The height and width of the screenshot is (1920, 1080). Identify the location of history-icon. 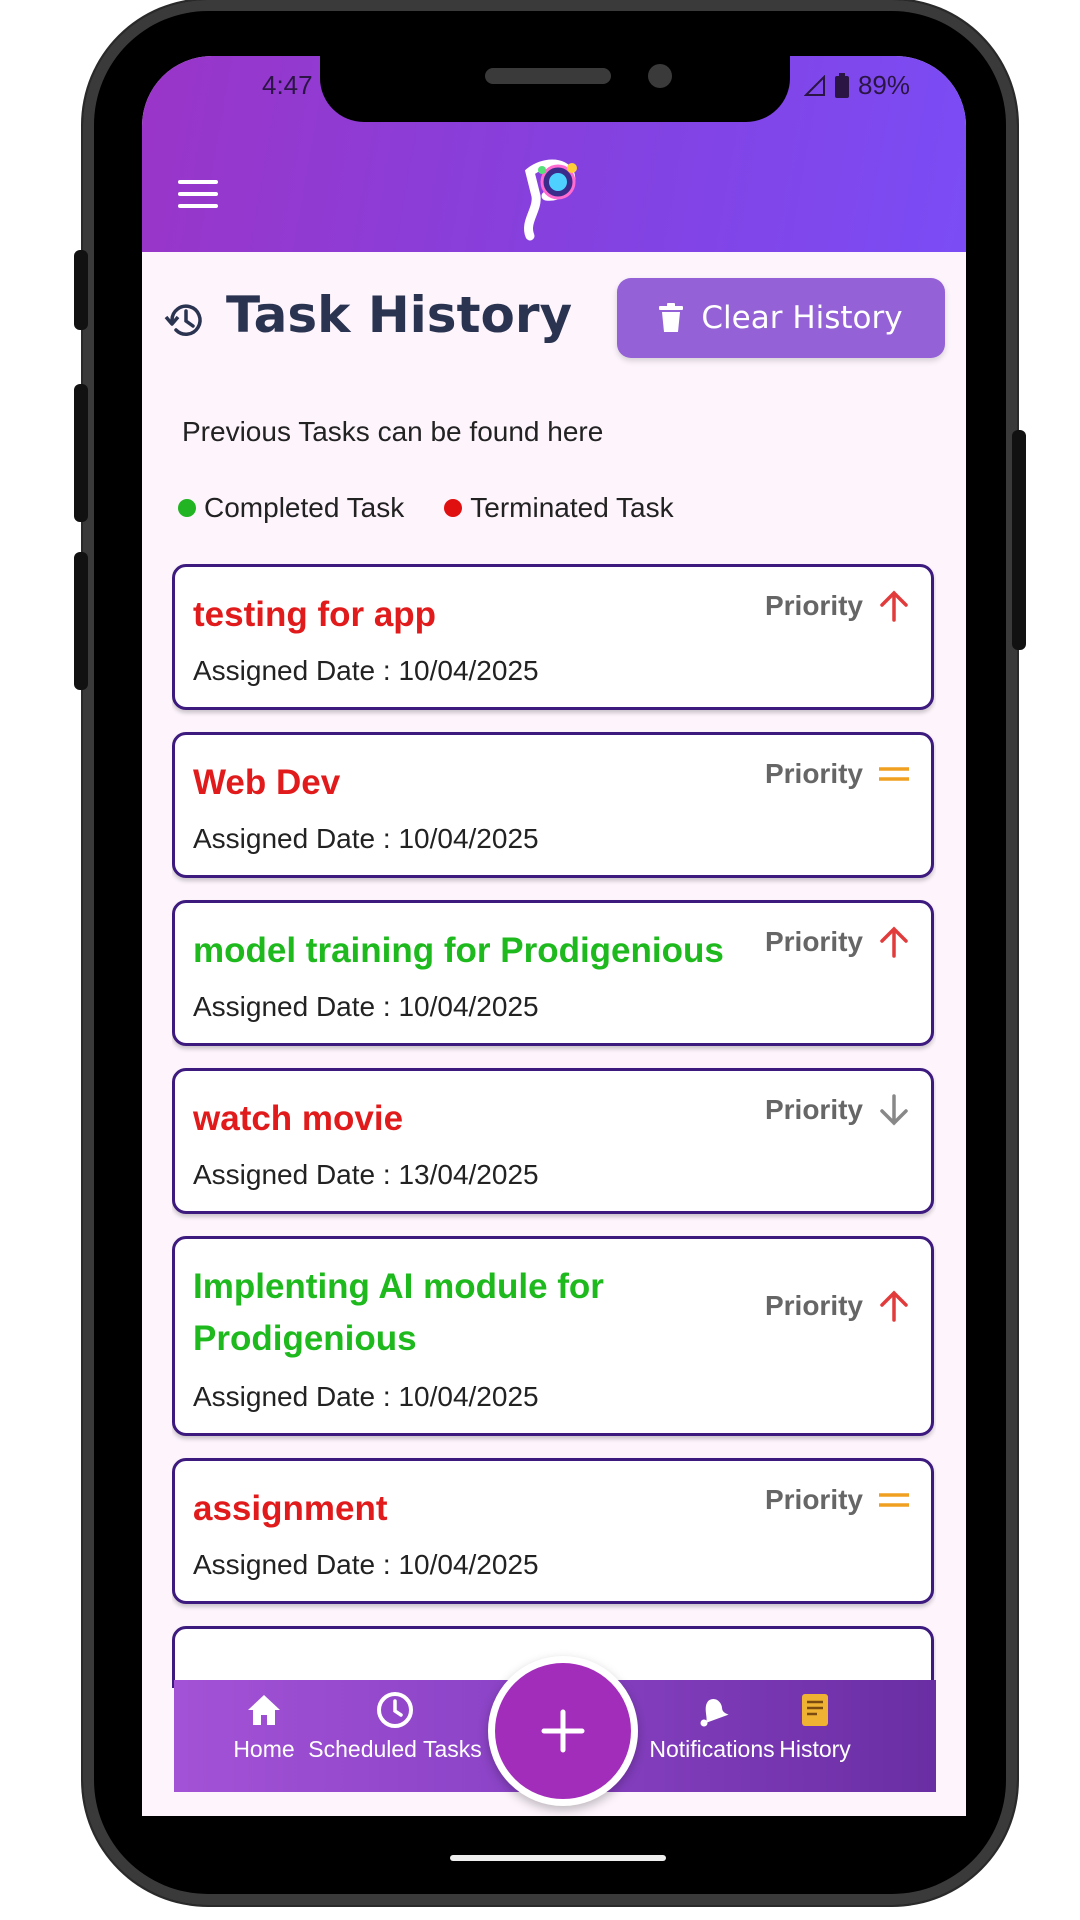
(183, 320).